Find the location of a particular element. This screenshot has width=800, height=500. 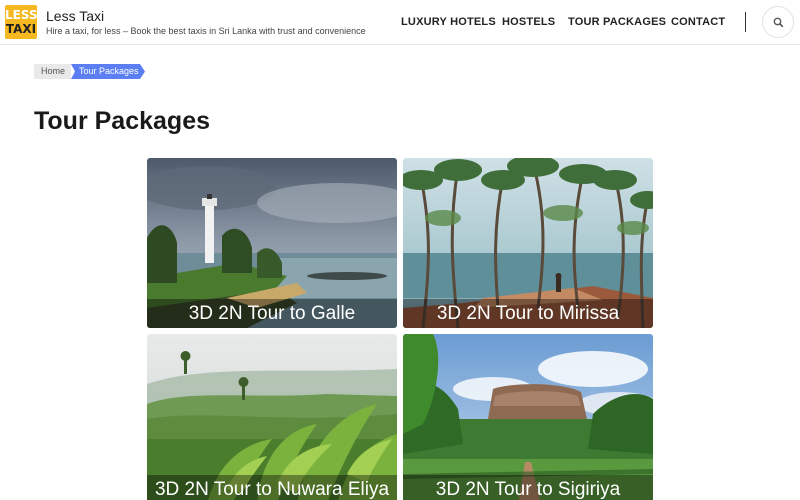

breadcrumb-current-label: Tour Packages is located at coordinates (109, 71).